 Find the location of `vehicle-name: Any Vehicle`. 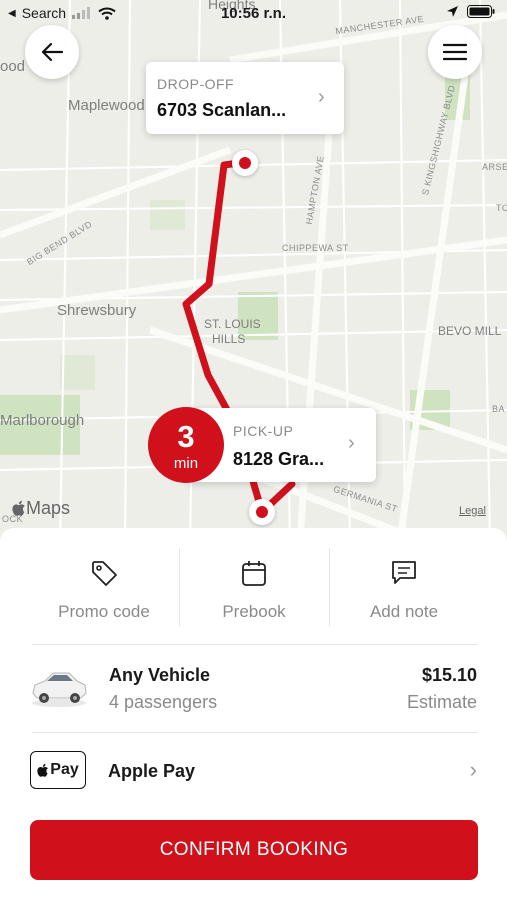

vehicle-name: Any Vehicle is located at coordinates (160, 675).